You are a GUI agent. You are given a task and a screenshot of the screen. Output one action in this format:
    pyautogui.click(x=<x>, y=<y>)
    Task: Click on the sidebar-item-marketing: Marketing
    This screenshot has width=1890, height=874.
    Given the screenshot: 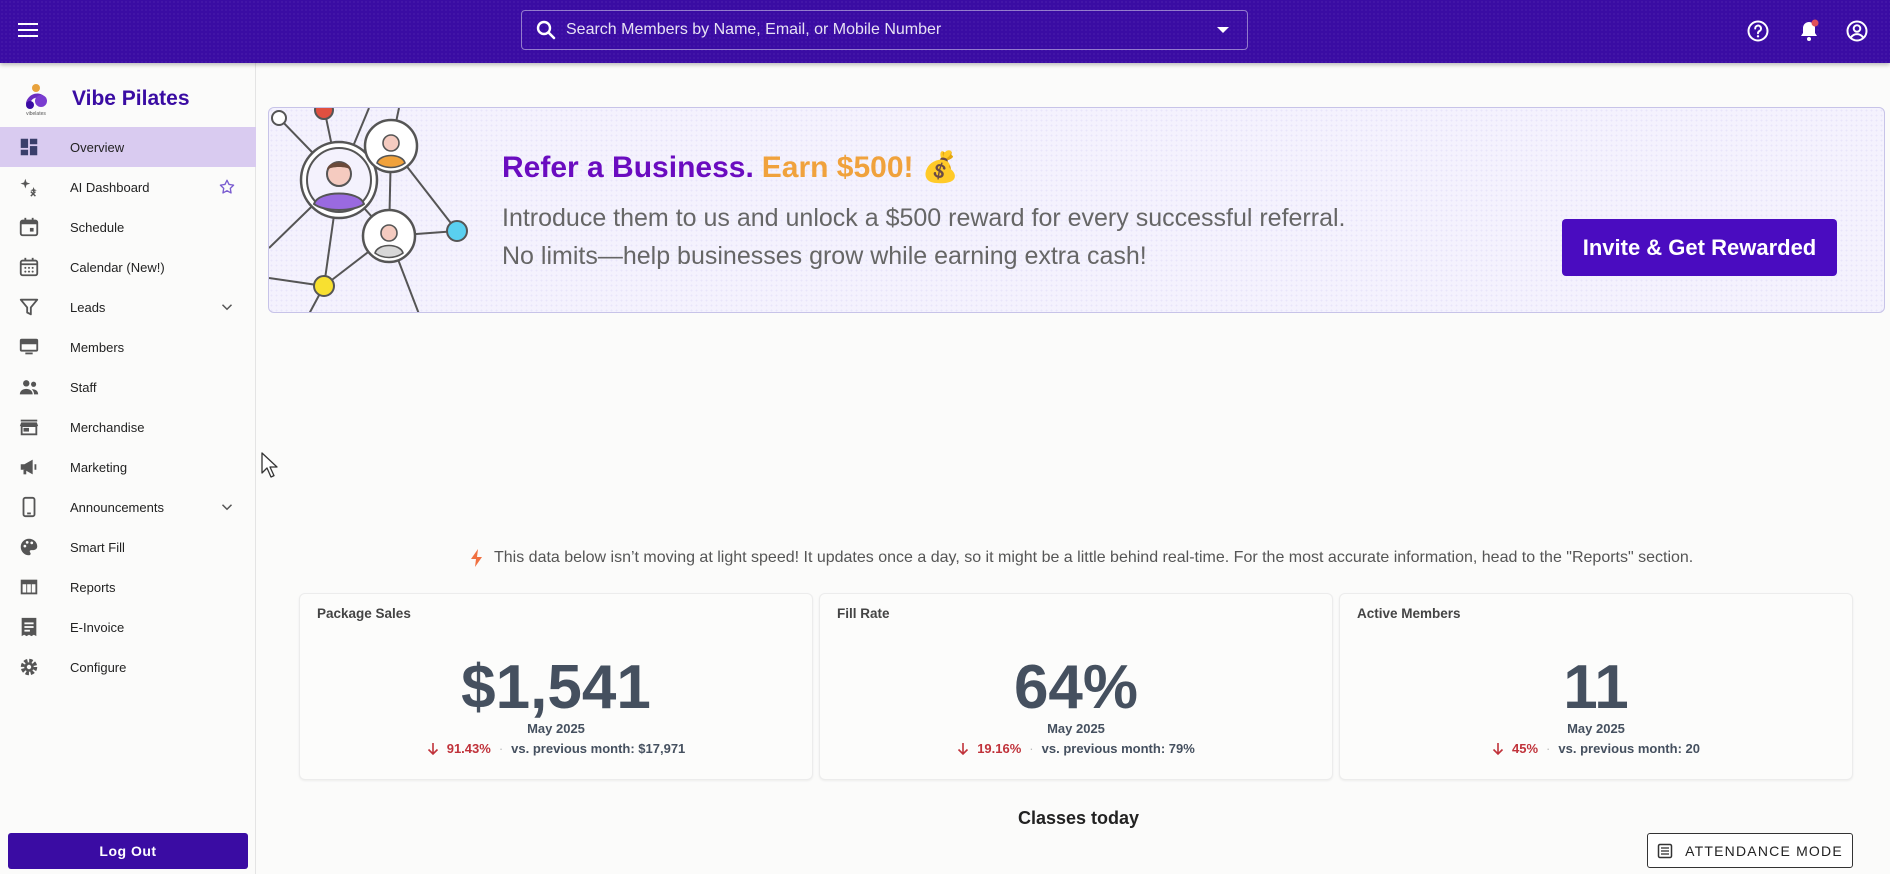 What is the action you would take?
    pyautogui.click(x=128, y=467)
    